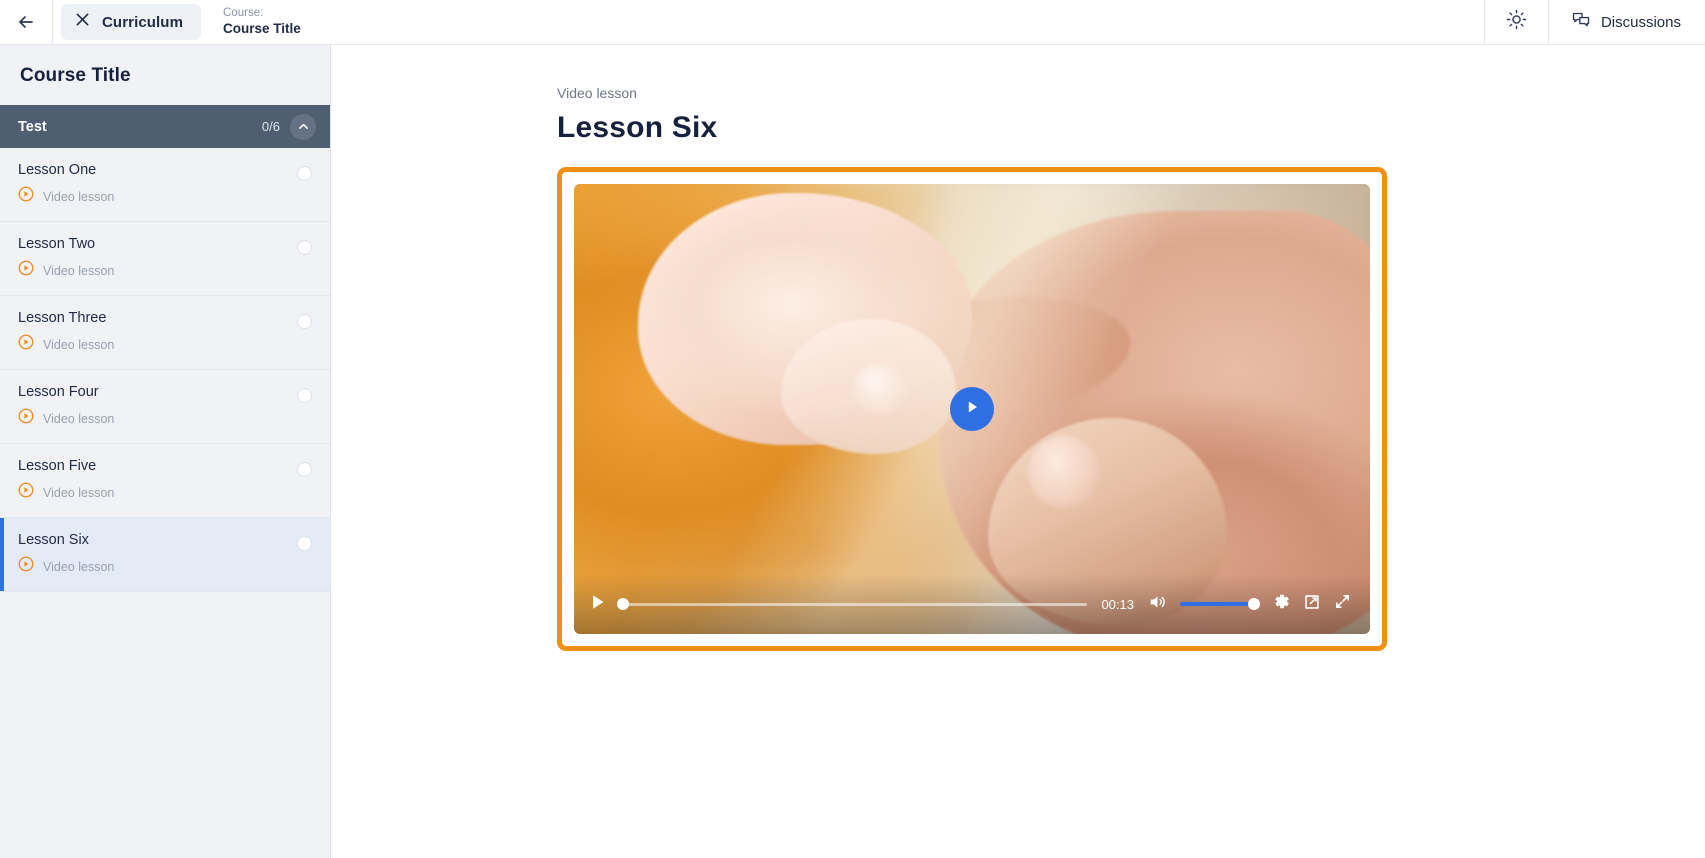  Describe the element at coordinates (243, 13) in the screenshot. I see `course-label: Course:` at that location.